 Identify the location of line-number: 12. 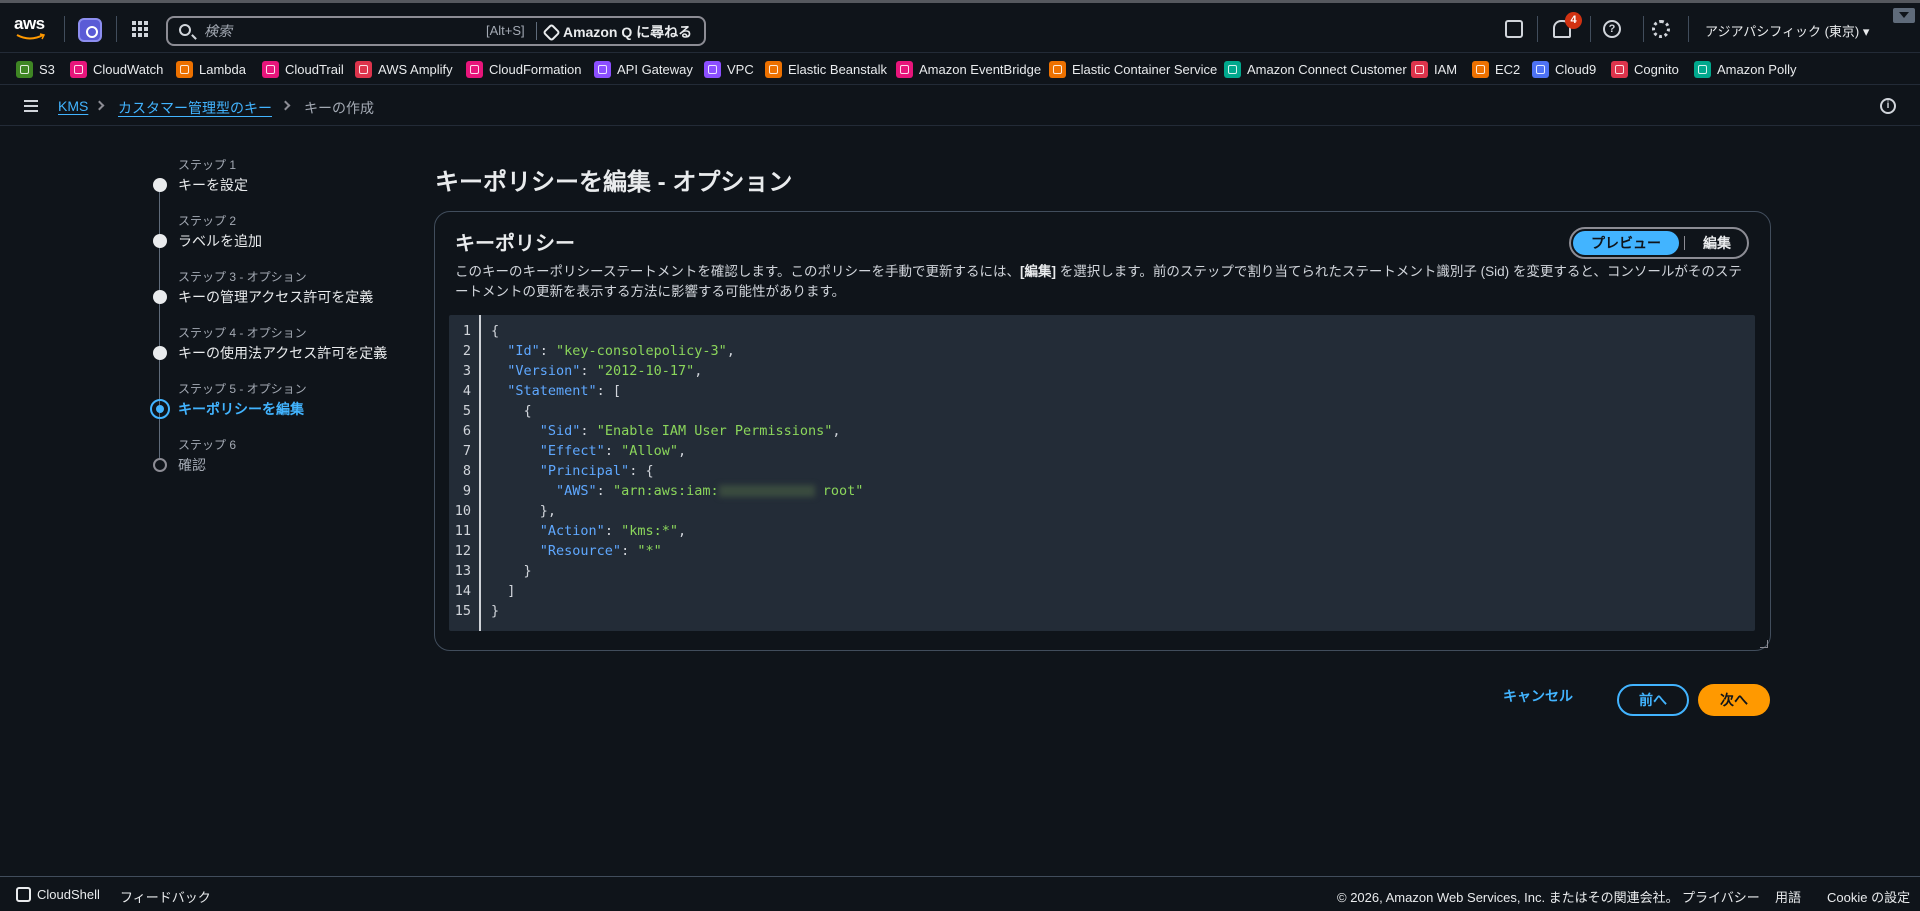
(462, 551).